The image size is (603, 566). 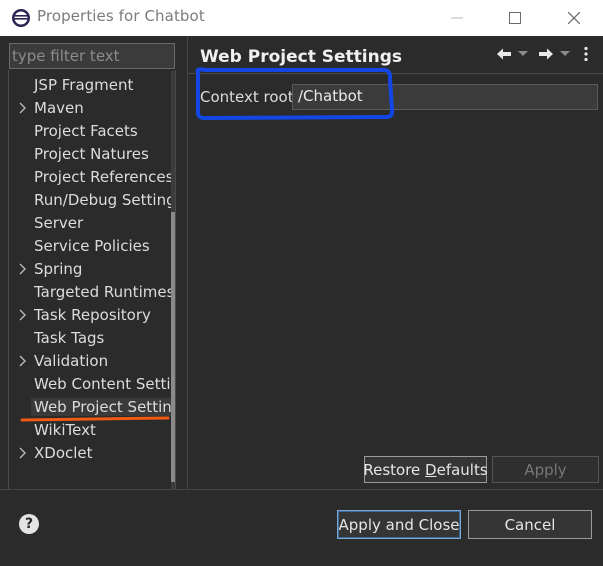 I want to click on tree-item: XDoclet, so click(x=92, y=453).